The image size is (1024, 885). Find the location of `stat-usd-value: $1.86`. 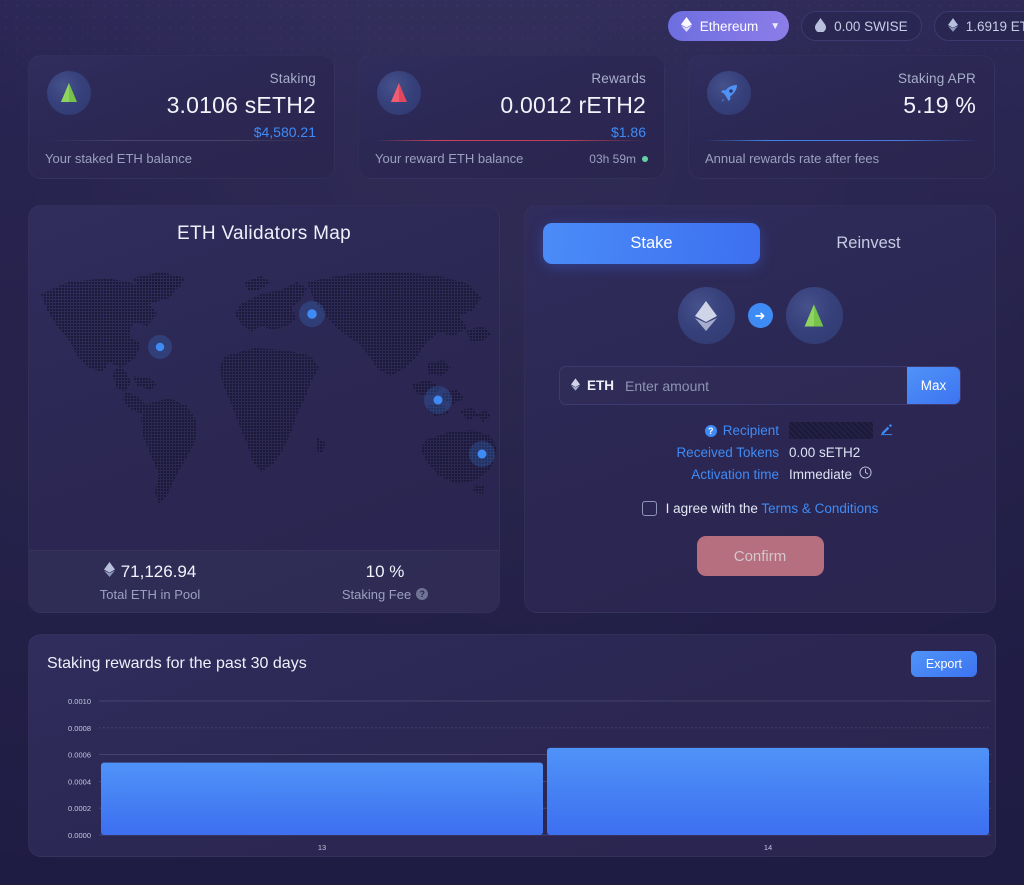

stat-usd-value: $1.86 is located at coordinates (628, 132).